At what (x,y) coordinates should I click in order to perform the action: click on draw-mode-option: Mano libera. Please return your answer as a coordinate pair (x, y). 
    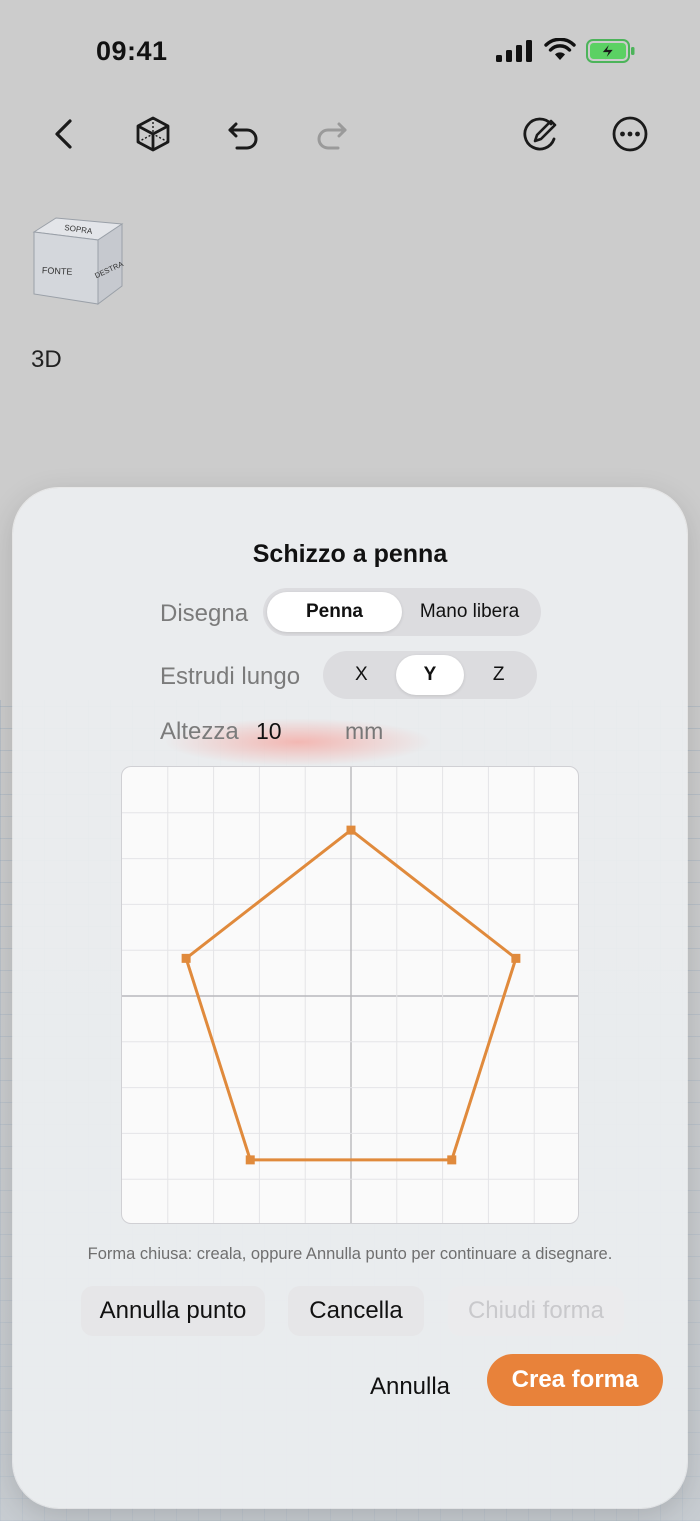
    Looking at the image, I should click on (469, 612).